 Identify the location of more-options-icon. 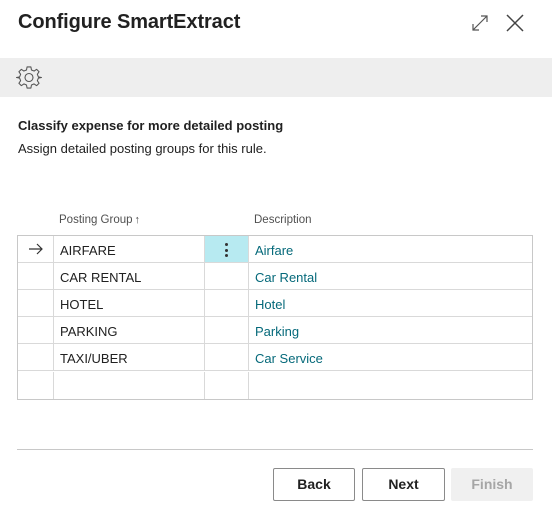
(227, 250).